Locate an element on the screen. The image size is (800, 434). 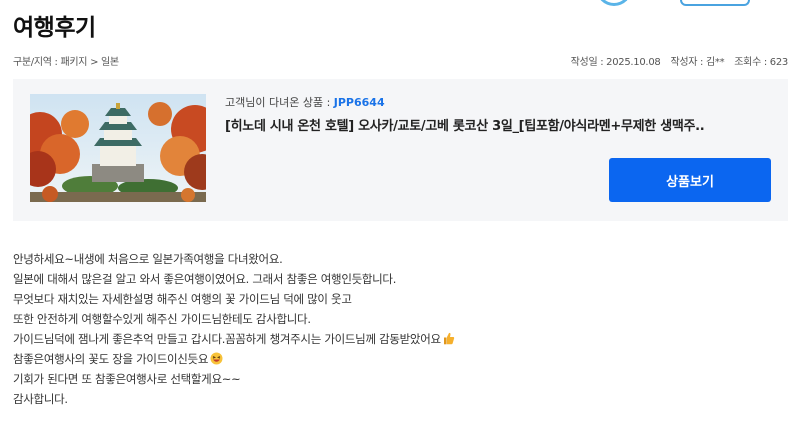
castle-image-icon is located at coordinates (118, 148).